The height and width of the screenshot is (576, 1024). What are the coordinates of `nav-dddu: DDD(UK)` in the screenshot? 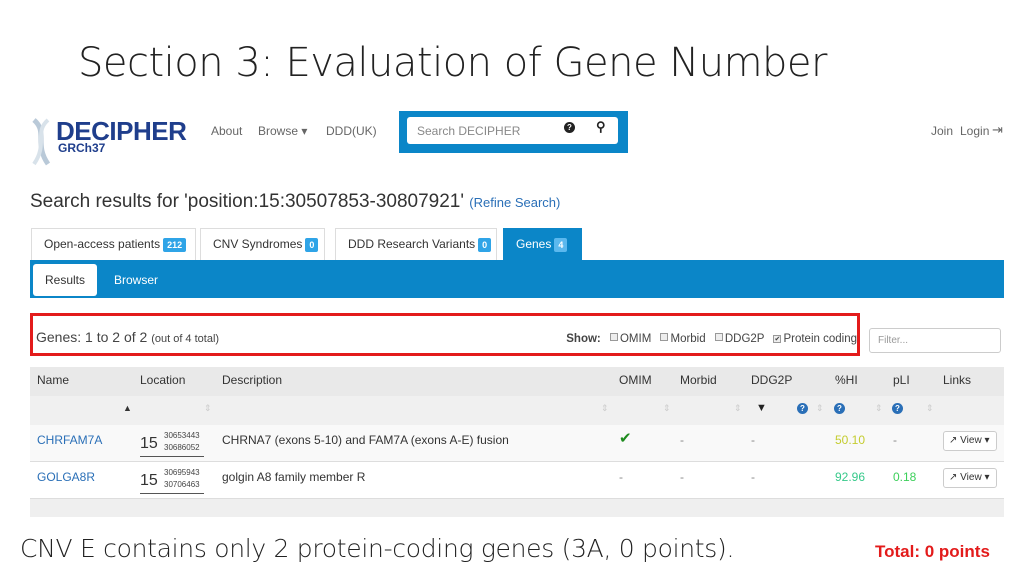 It's located at (351, 131).